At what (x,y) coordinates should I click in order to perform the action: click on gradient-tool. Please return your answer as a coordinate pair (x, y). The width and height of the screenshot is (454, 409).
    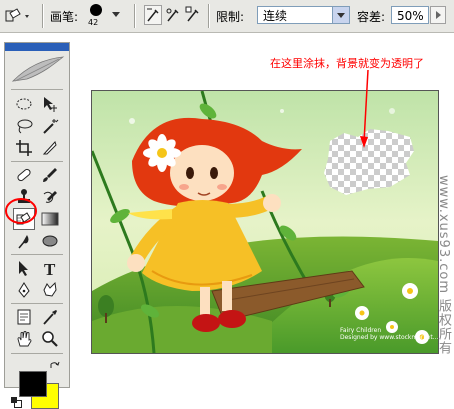
    Looking at the image, I should click on (50, 219).